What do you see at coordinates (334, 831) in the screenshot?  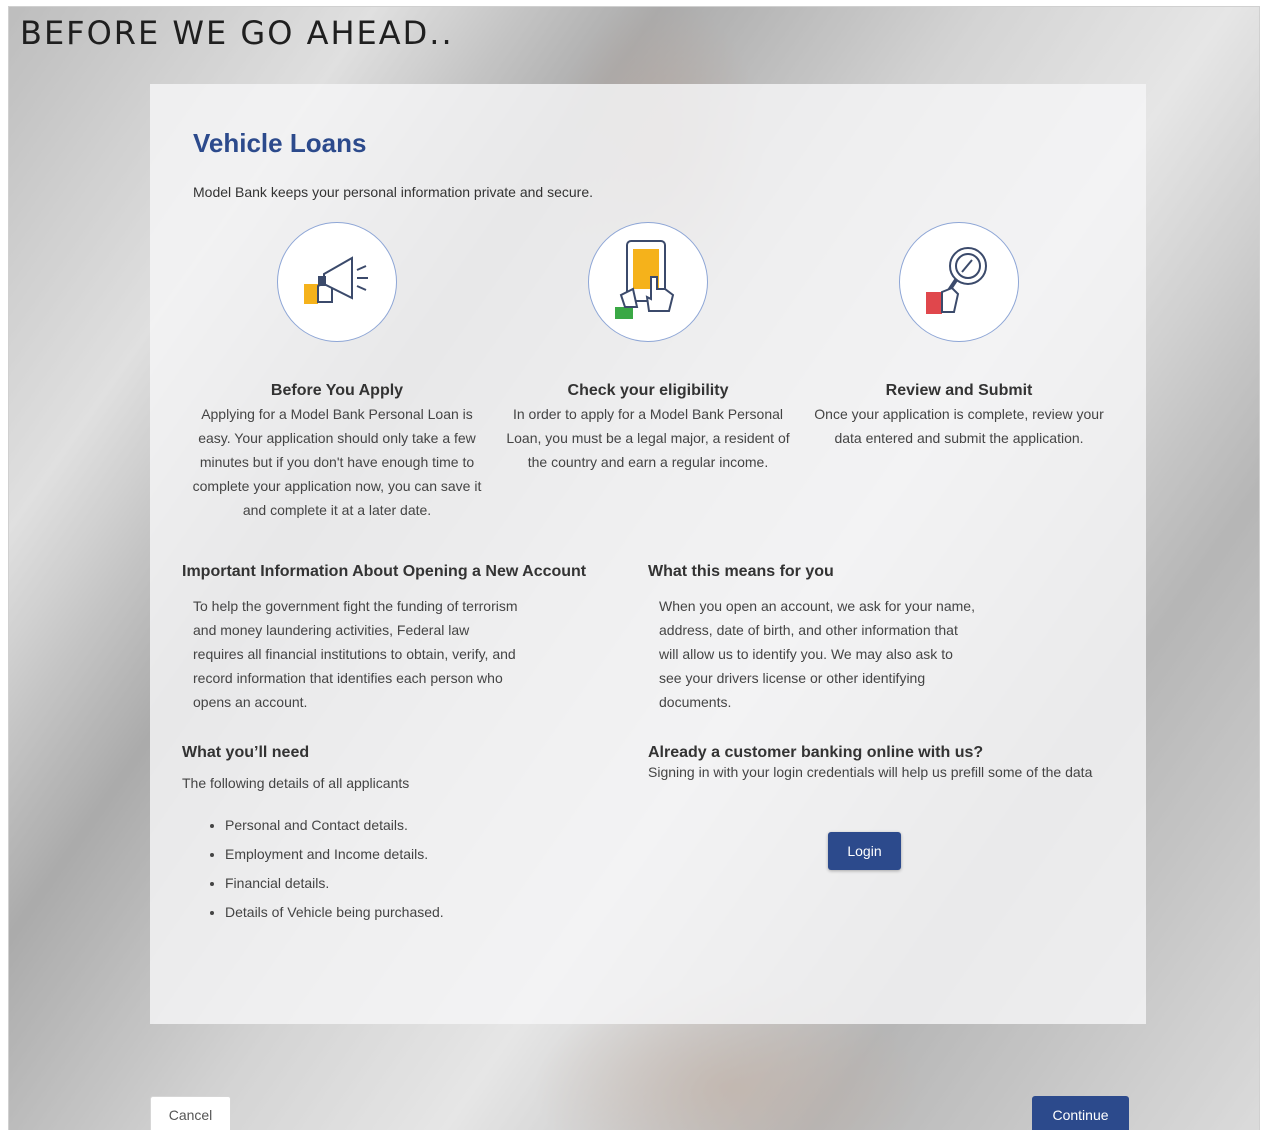 I see `list-item: Personal and Contact details.` at bounding box center [334, 831].